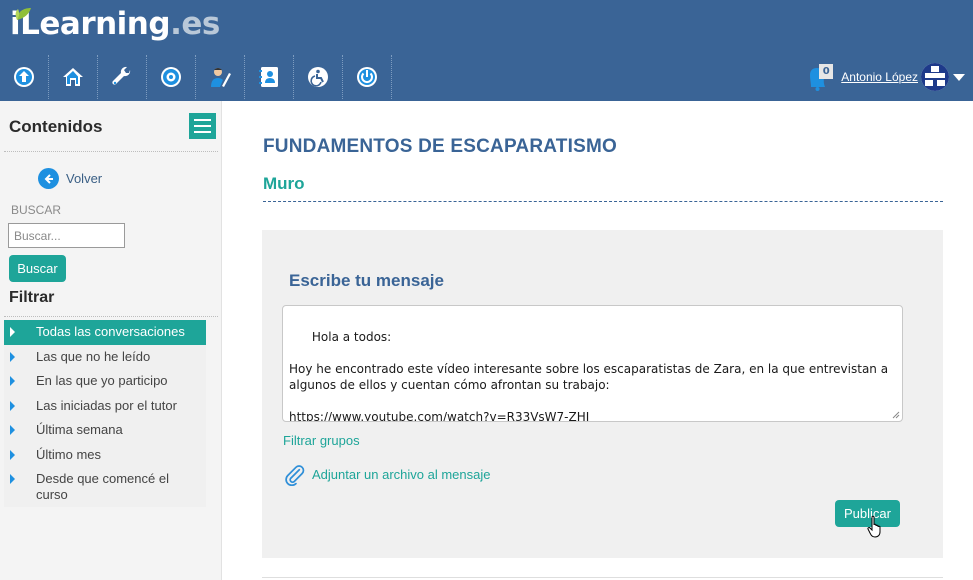  Describe the element at coordinates (959, 77) in the screenshot. I see `chevron-down-icon` at that location.